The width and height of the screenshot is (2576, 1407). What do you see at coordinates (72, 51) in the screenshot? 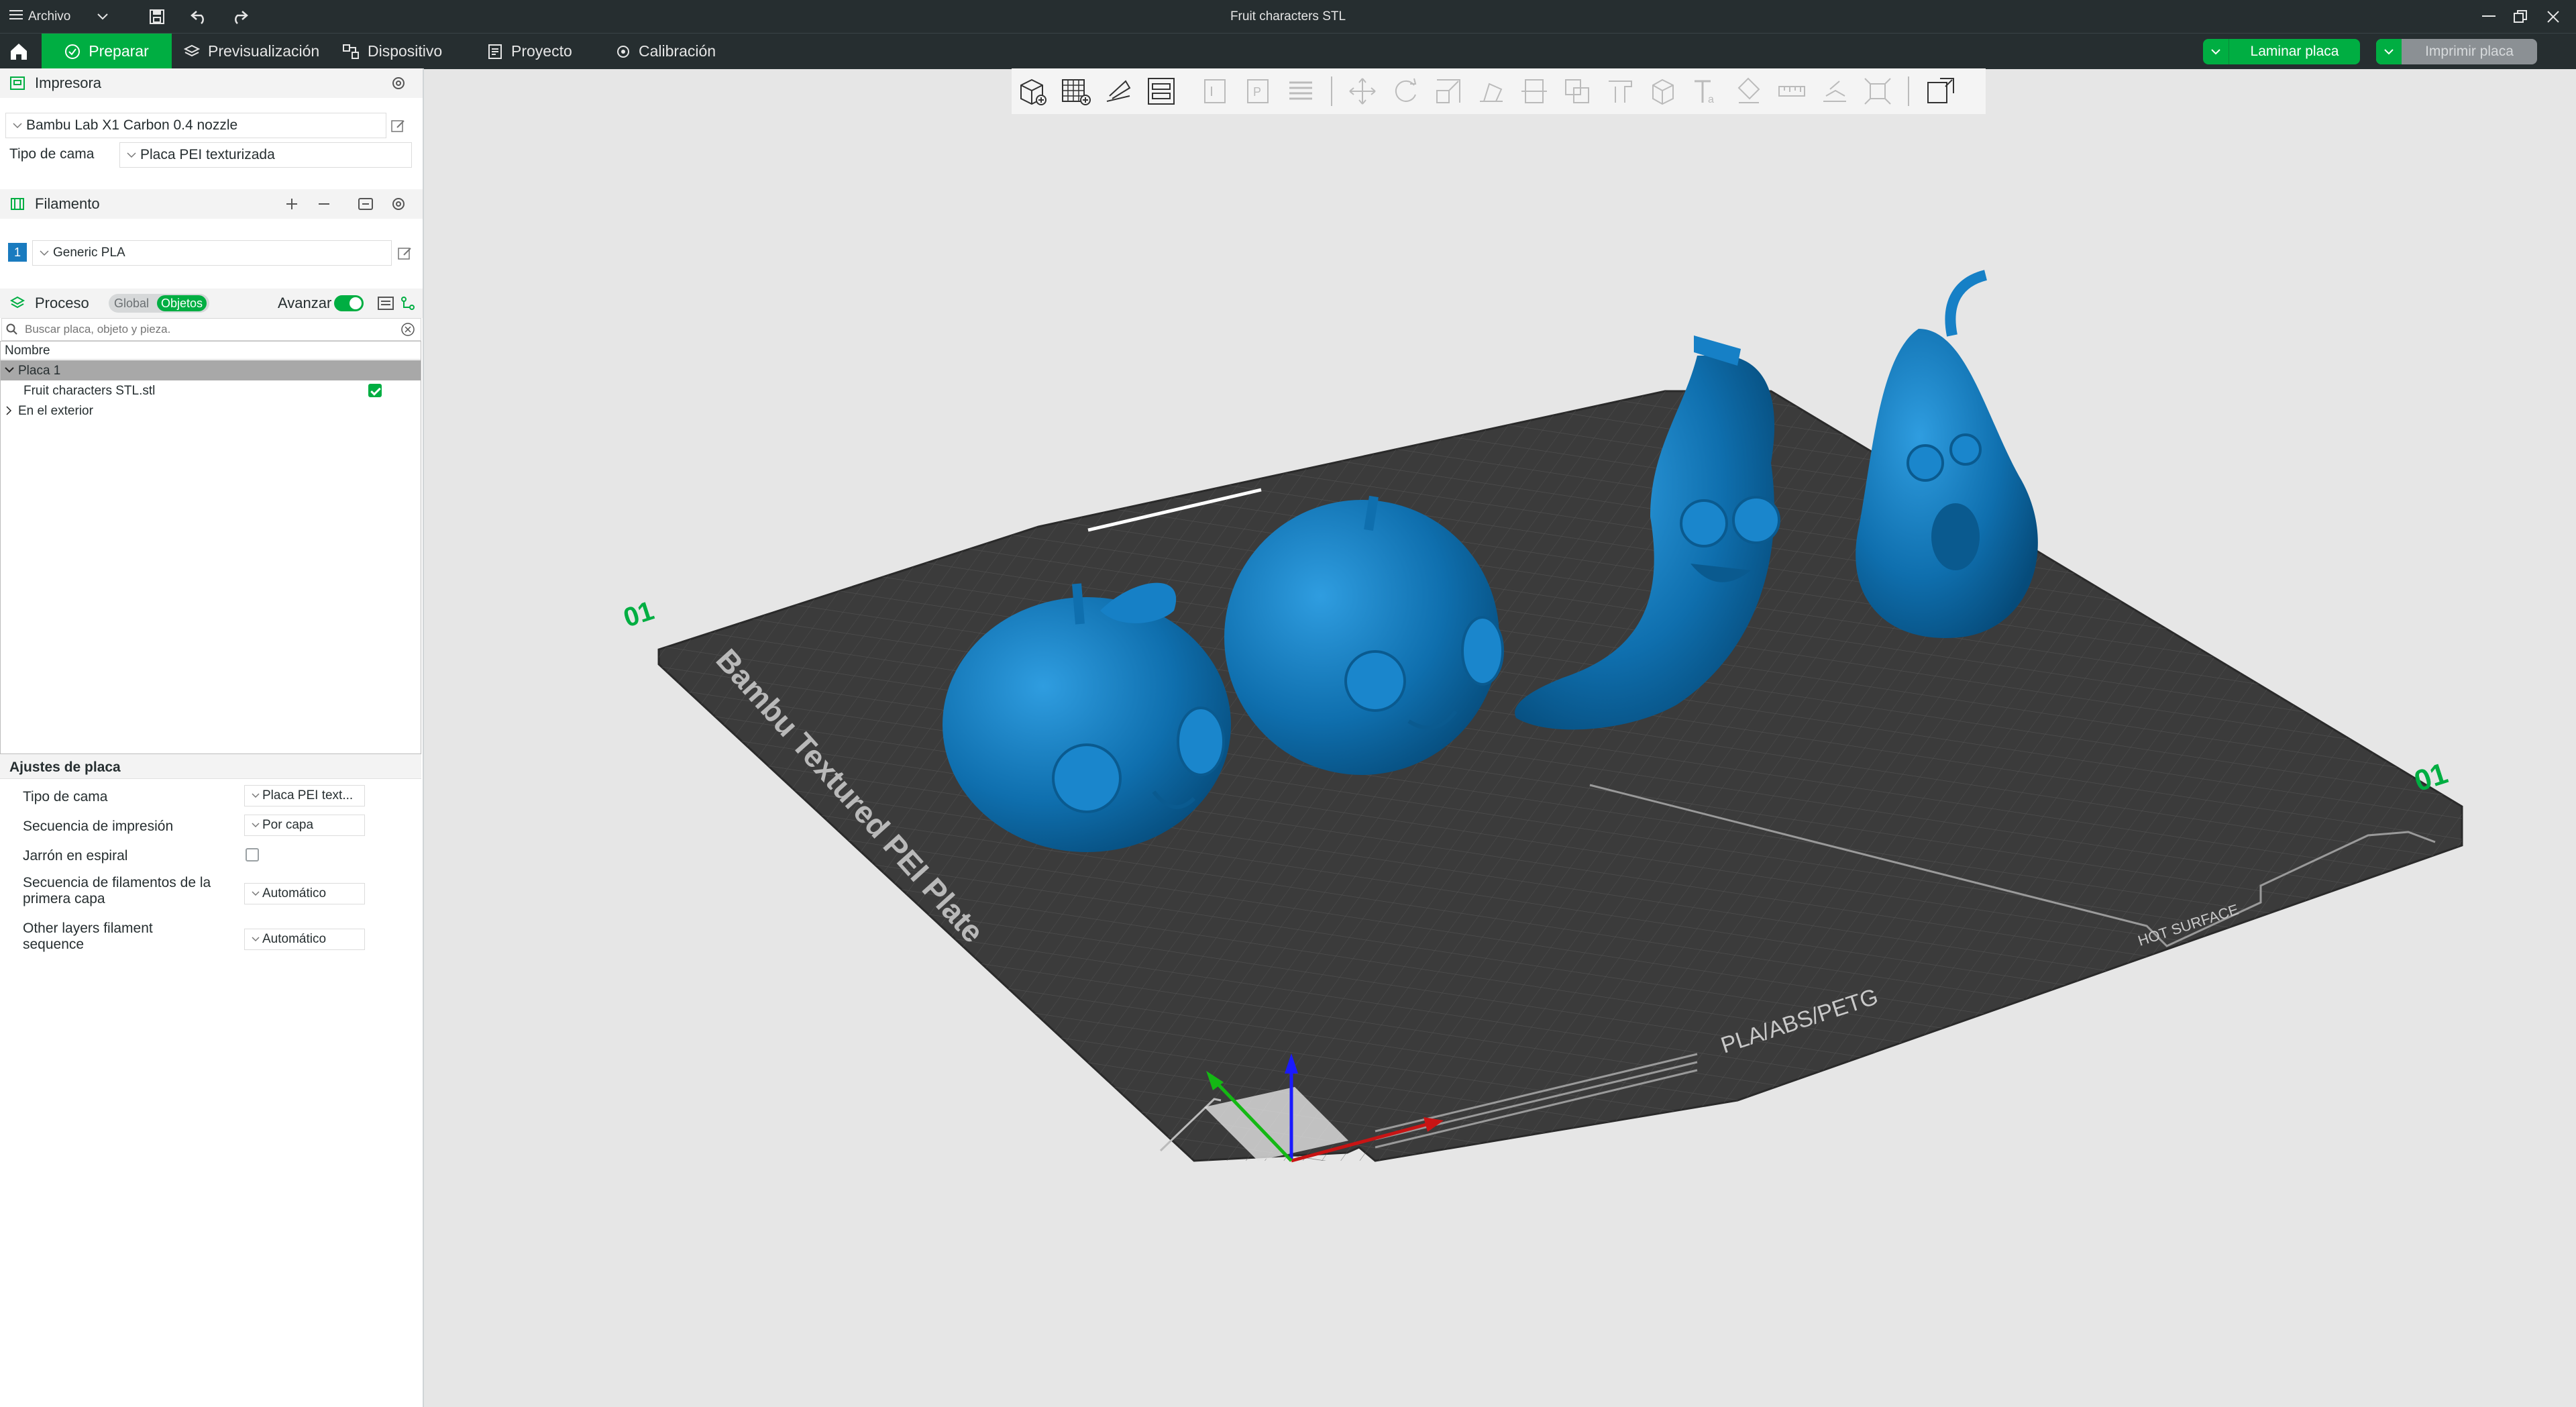
I see `prepare-icon` at bounding box center [72, 51].